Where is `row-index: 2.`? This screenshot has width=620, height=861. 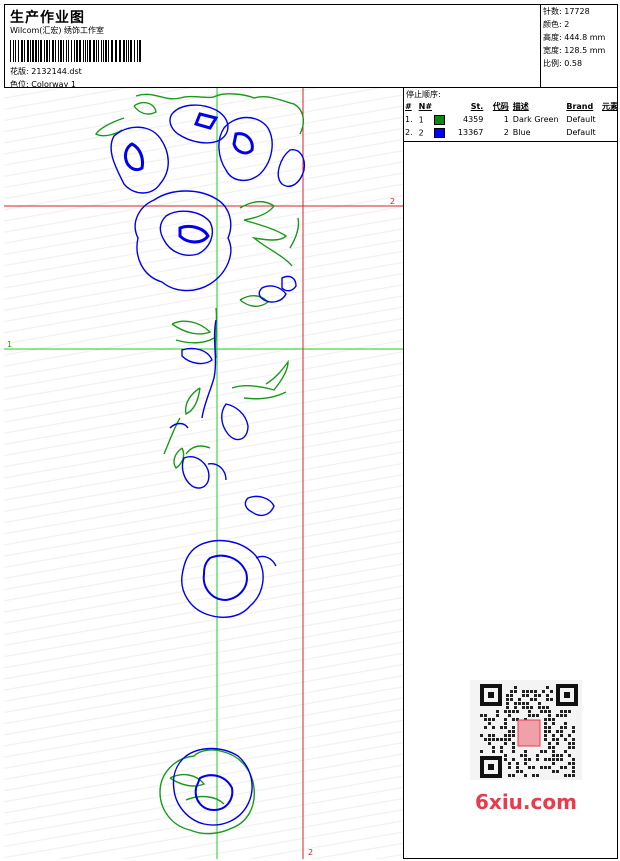 row-index: 2. is located at coordinates (409, 132).